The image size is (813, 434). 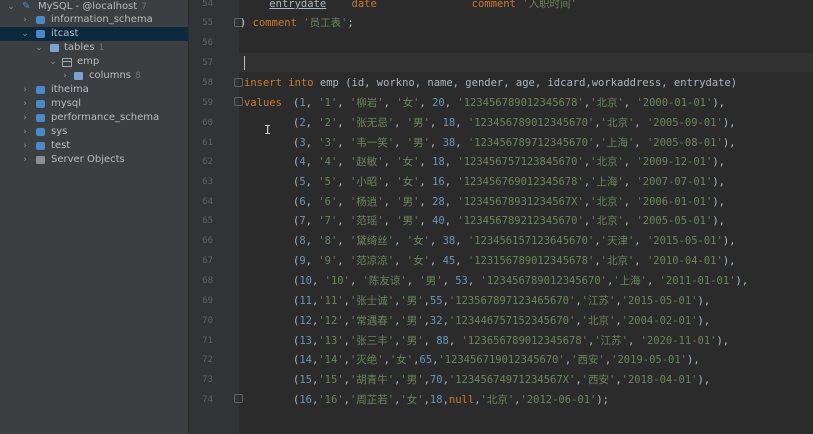 What do you see at coordinates (674, 202) in the screenshot?
I see `sql-string: '2006-01-01'` at bounding box center [674, 202].